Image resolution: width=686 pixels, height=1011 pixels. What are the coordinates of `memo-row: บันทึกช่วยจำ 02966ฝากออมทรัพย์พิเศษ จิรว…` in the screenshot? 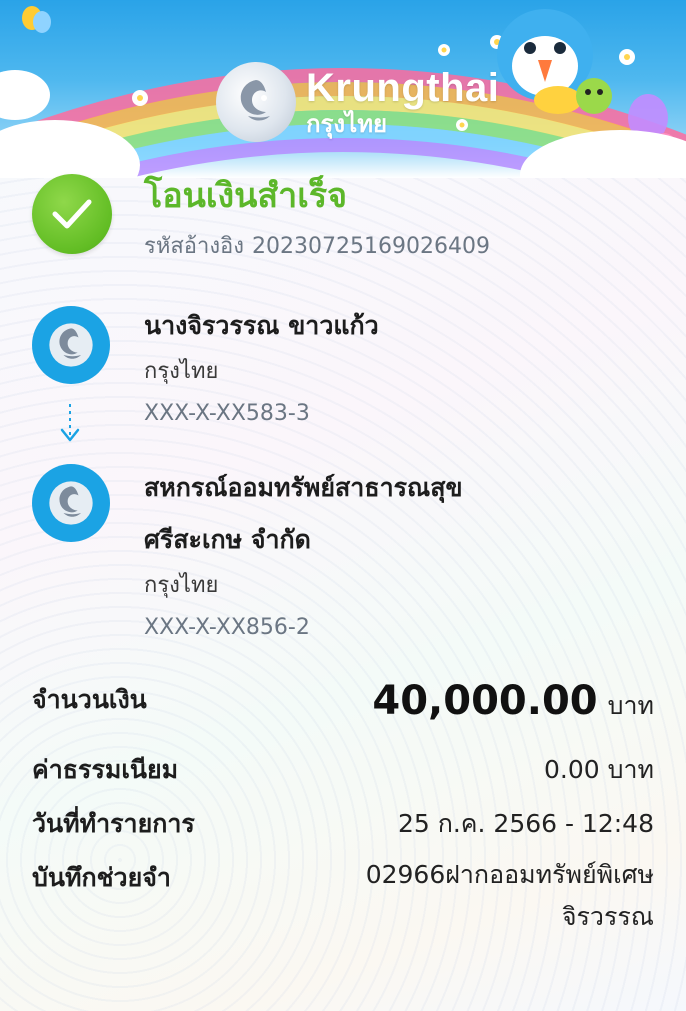 It's located at (343, 898).